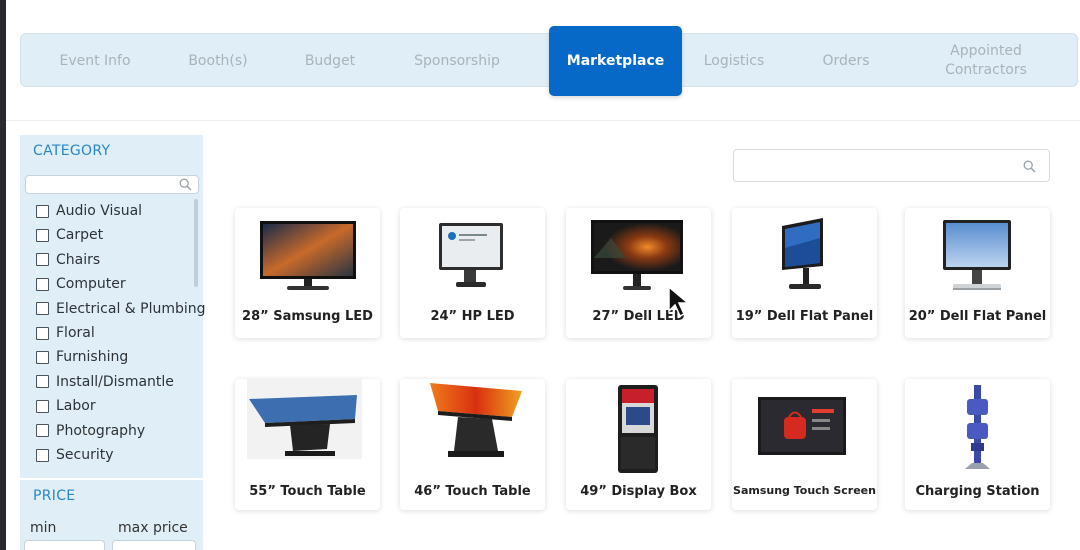 The width and height of the screenshot is (1080, 550). Describe the element at coordinates (95, 61) in the screenshot. I see `tab-event-info: Event Info` at that location.